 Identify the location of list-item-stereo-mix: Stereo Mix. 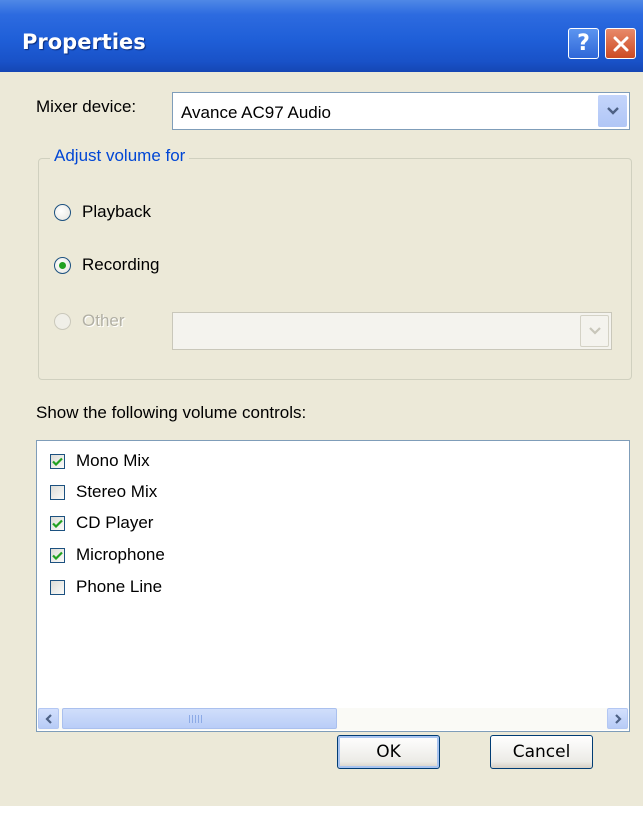
(103, 492).